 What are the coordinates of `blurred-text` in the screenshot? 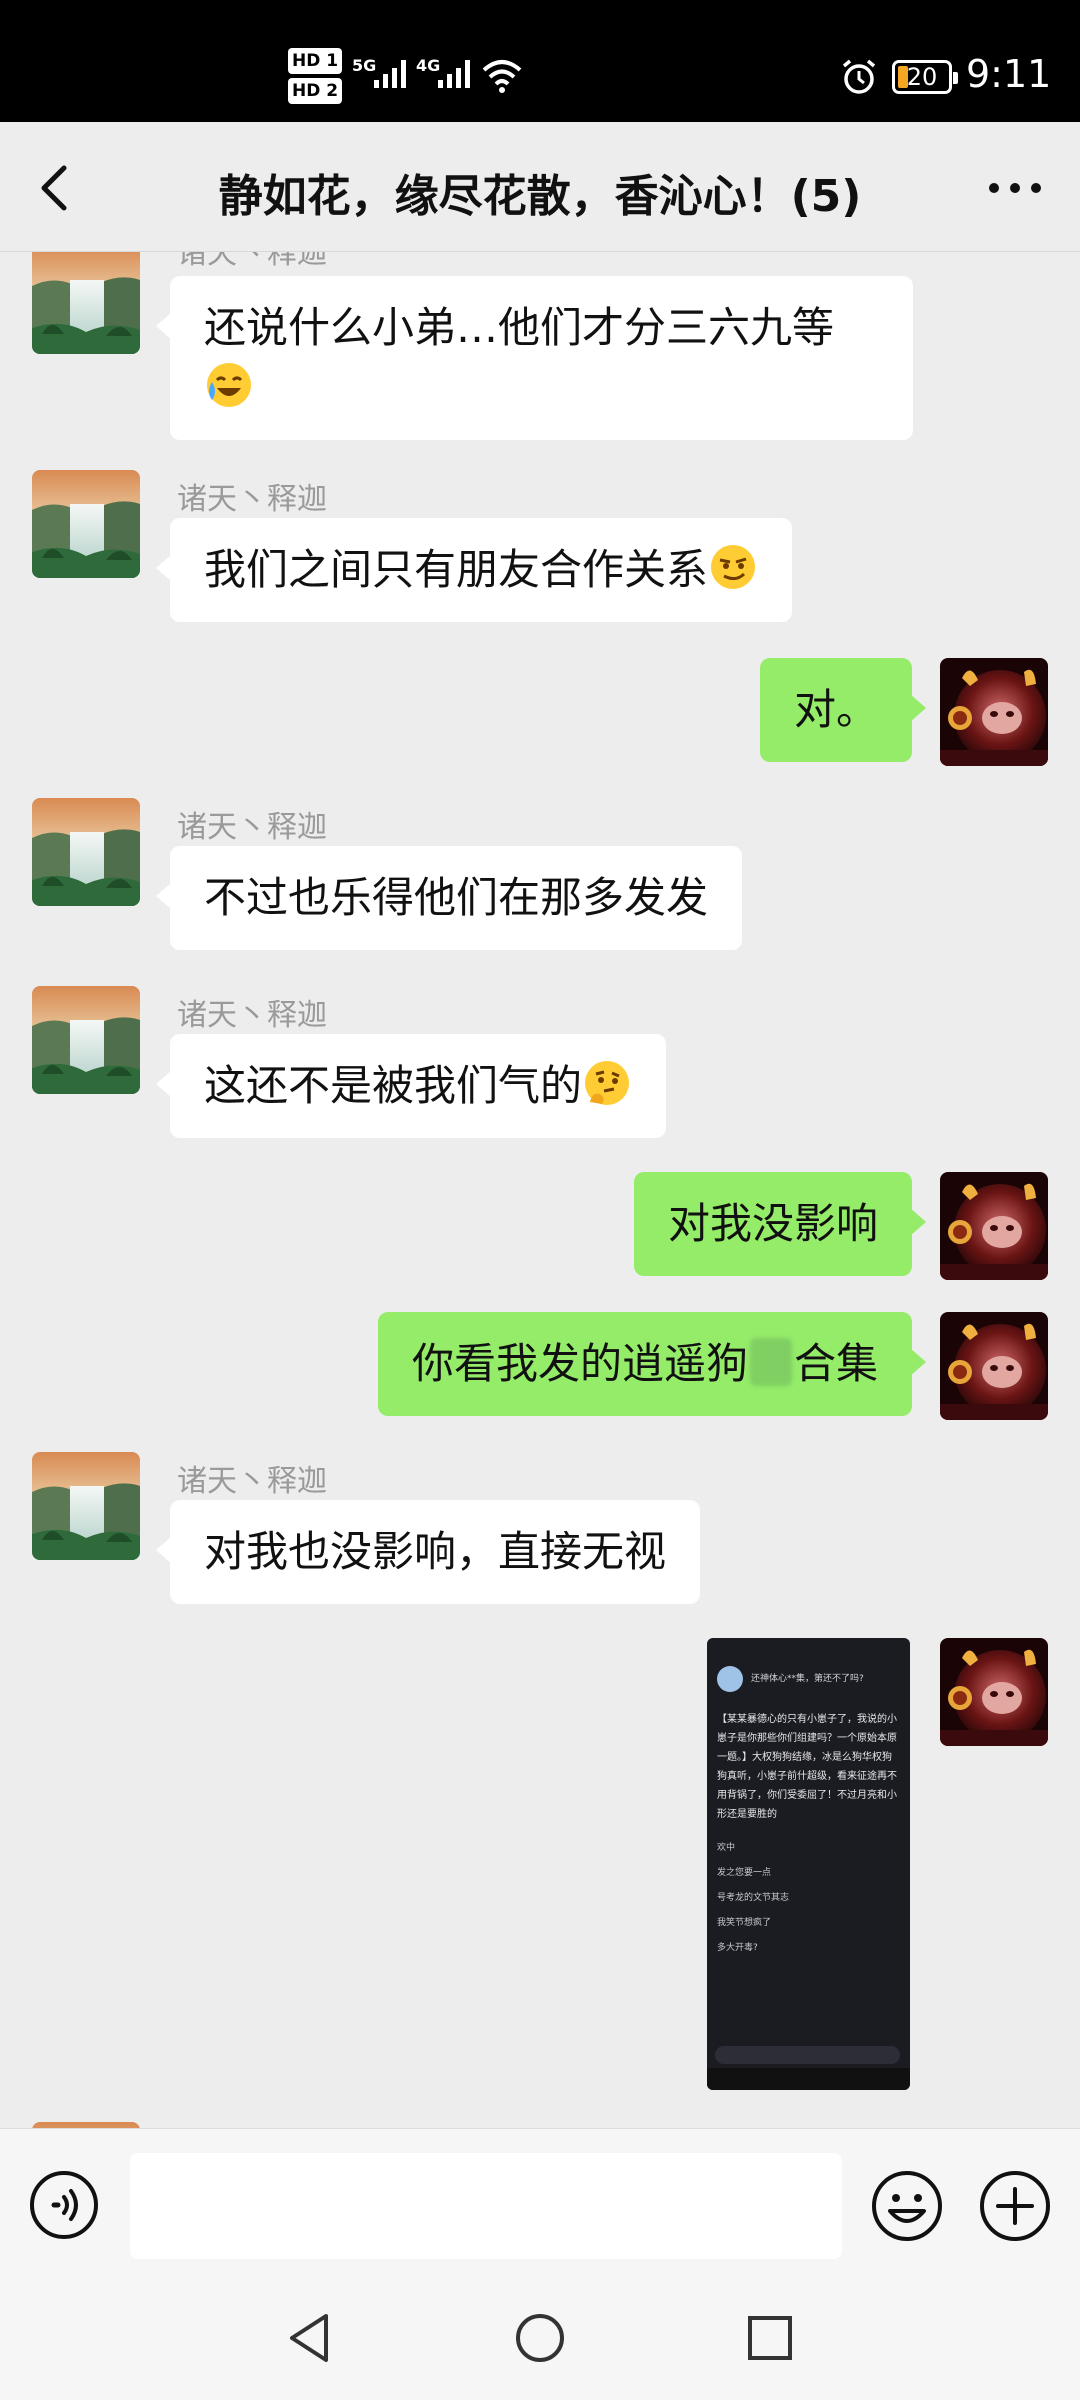 It's located at (770, 1362).